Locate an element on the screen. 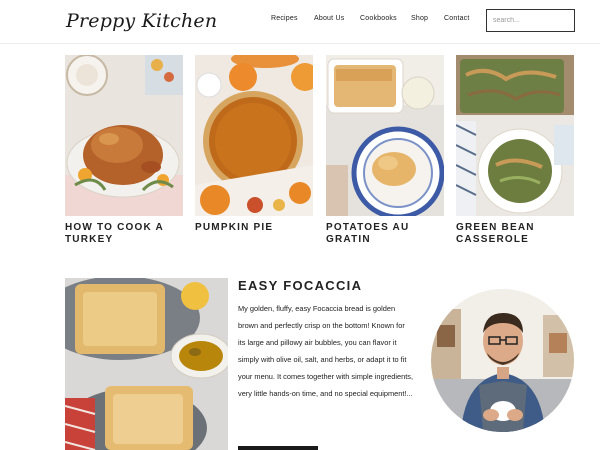 The image size is (600, 450). recipe-card-potatoes-au-gratin: POTATOES AU GRATIN is located at coordinates (385, 150).